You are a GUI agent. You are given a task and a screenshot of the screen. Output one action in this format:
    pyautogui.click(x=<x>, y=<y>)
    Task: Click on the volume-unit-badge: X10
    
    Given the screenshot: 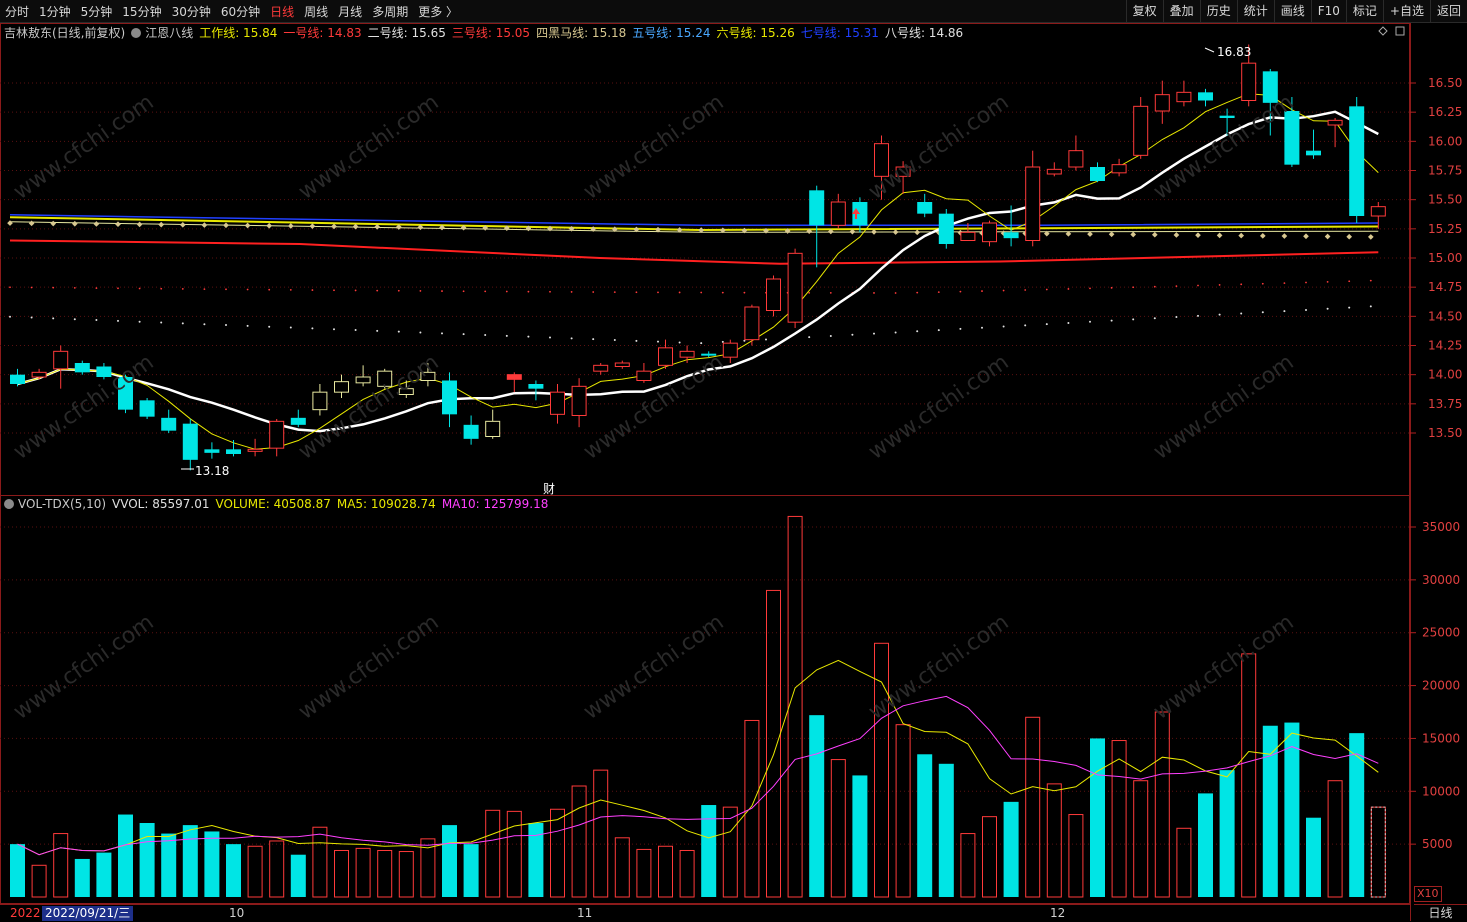 What is the action you would take?
    pyautogui.click(x=1428, y=894)
    